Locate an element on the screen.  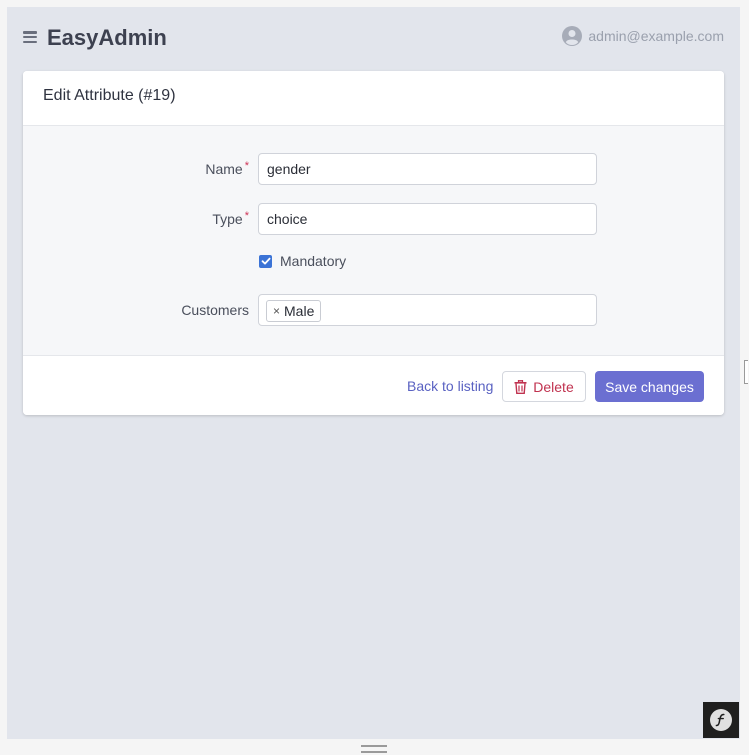
trash-icon is located at coordinates (520, 386).